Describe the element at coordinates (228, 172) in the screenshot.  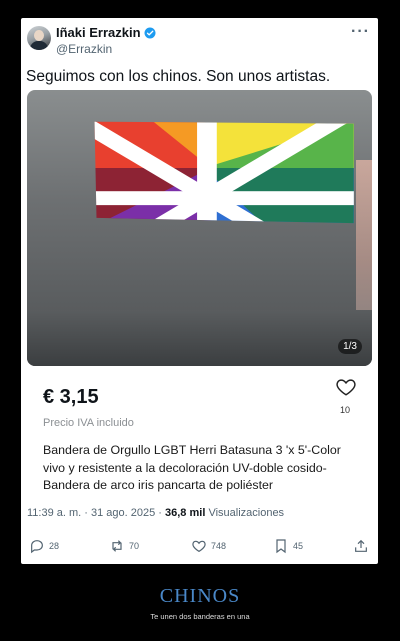
I see `flag-image` at that location.